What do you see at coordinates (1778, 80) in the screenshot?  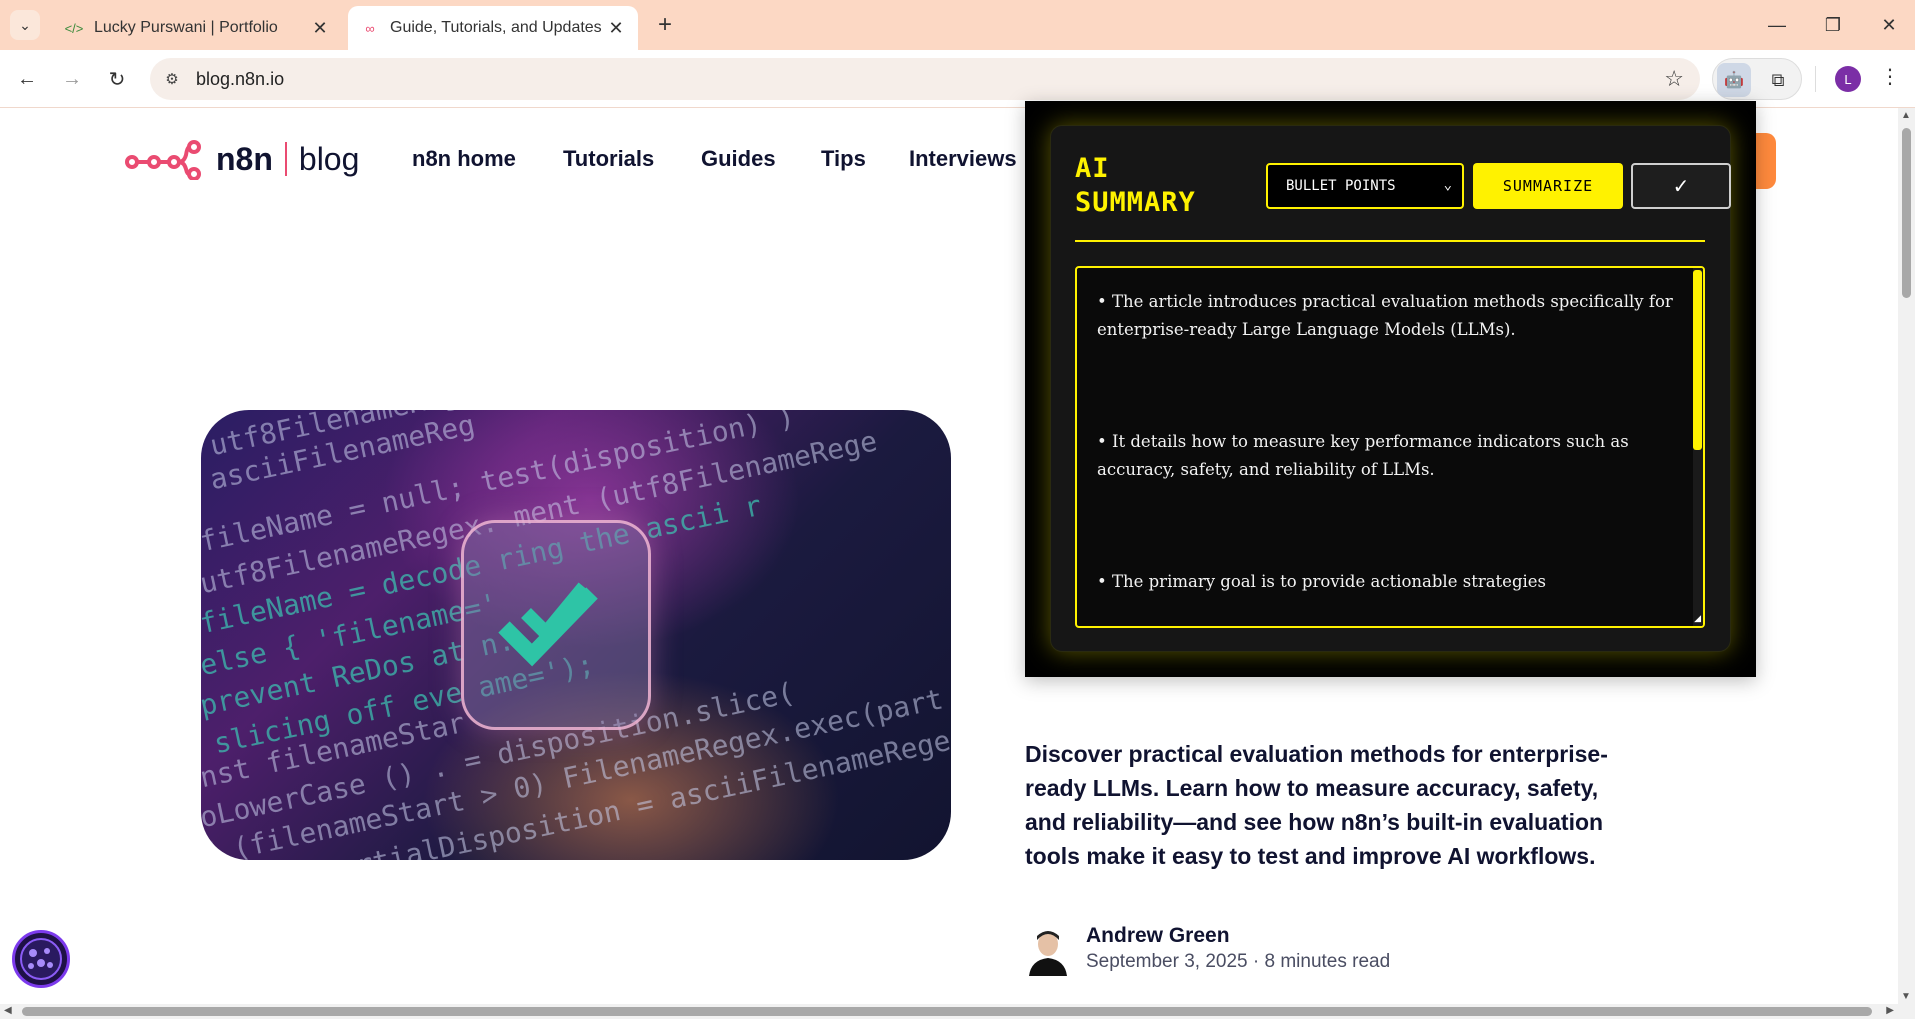 I see `extensions-puzzle-icon: ⧉` at bounding box center [1778, 80].